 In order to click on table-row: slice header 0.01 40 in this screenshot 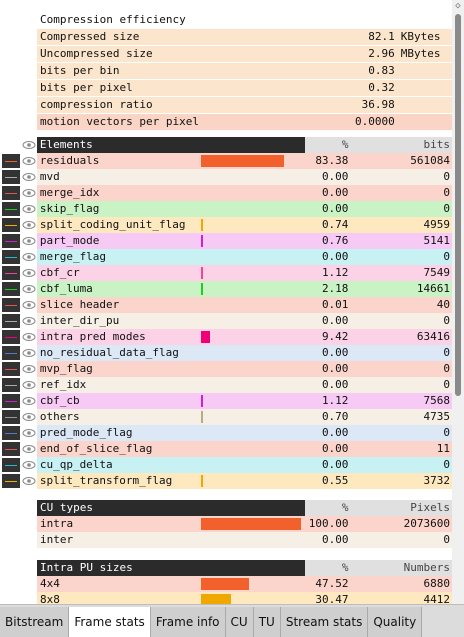, I will do `click(226, 305)`.